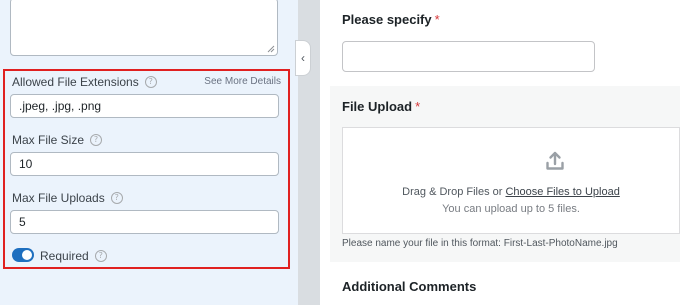  I want to click on allowed-extensions-label-text: Allowed File Extensions, so click(75, 82).